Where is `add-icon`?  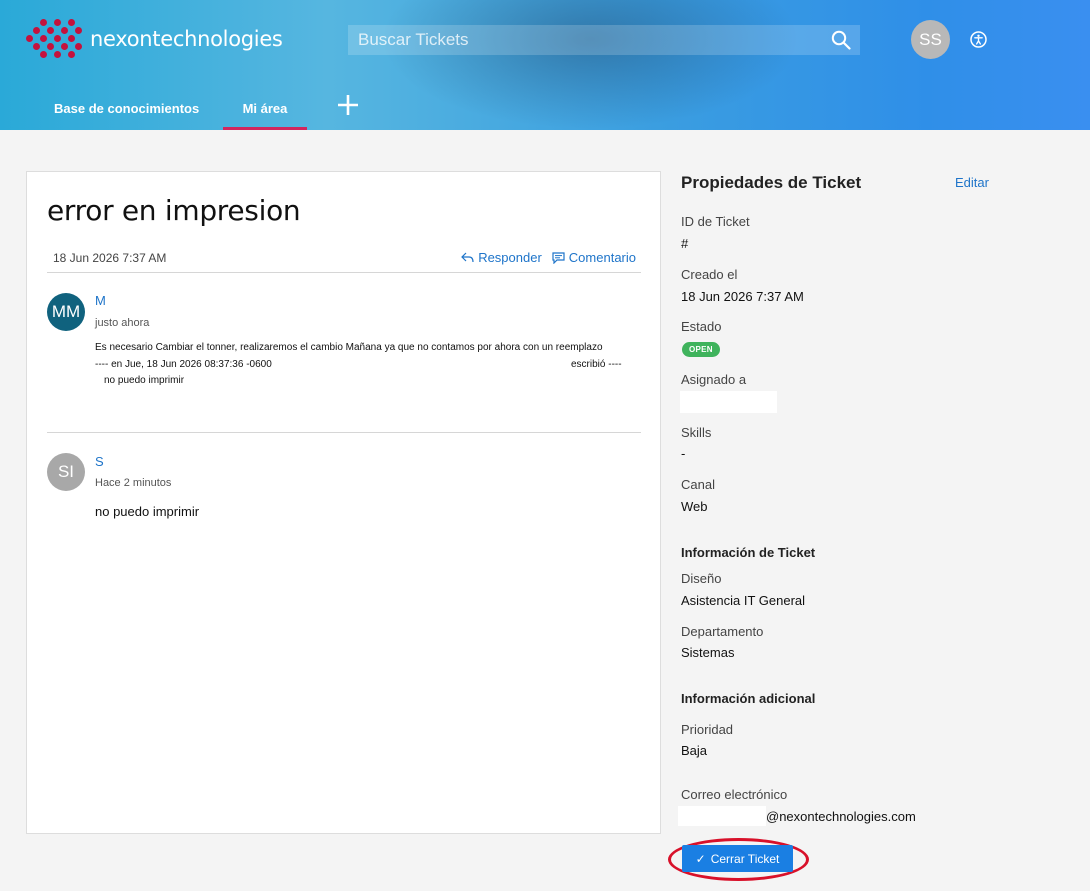 add-icon is located at coordinates (348, 105).